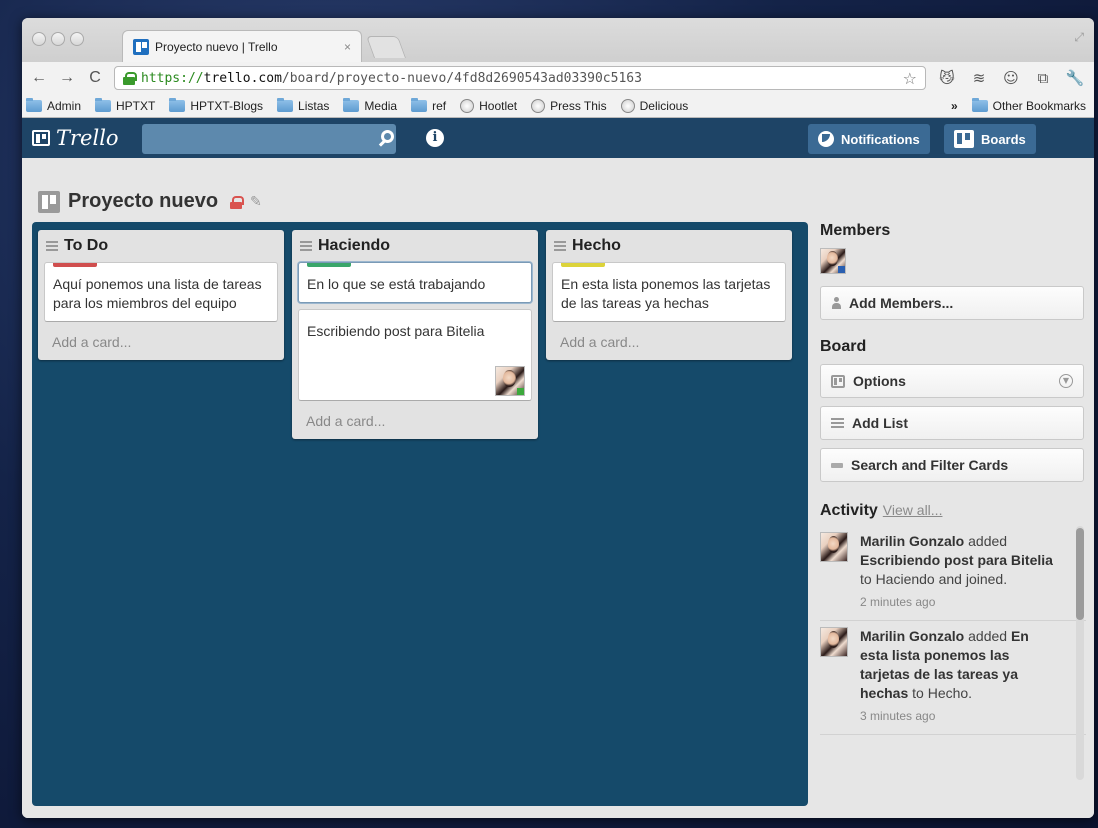 Image resolution: width=1098 pixels, height=828 pixels. I want to click on activity-card-link: Escribiendo post para Bitelia, so click(956, 560).